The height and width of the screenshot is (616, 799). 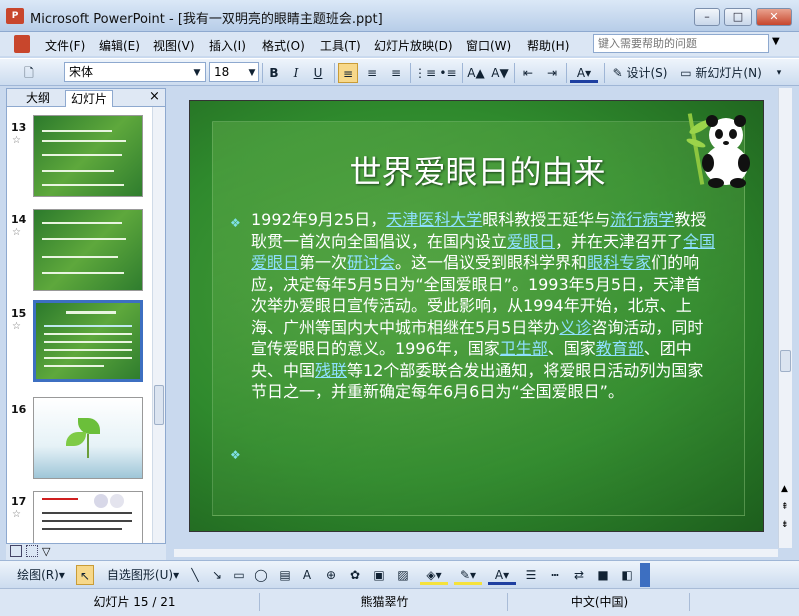 What do you see at coordinates (779, 73) in the screenshot?
I see `toolbar-options-icon: ▾` at bounding box center [779, 73].